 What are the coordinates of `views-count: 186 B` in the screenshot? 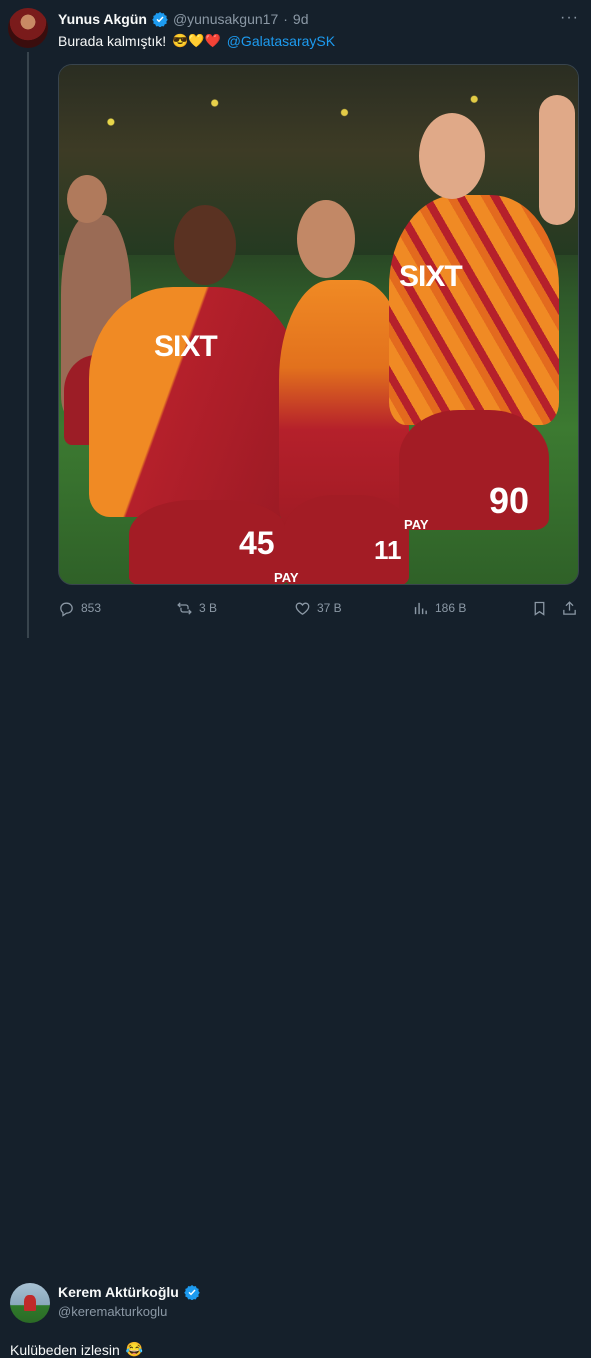 It's located at (451, 608).